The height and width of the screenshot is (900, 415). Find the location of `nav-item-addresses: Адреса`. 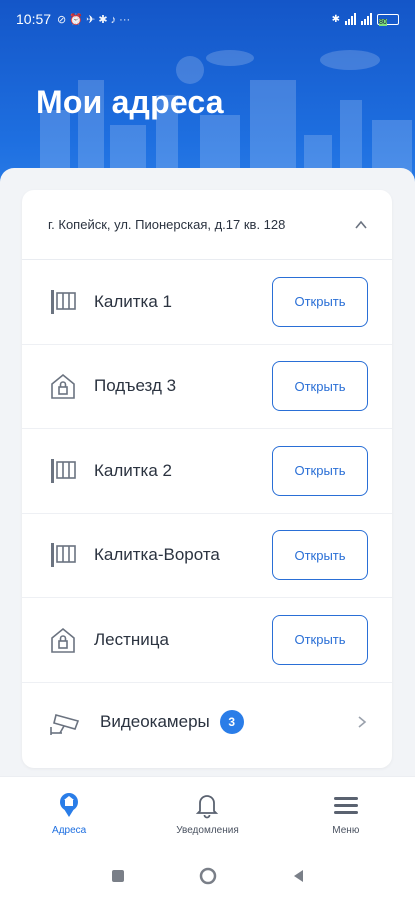

nav-item-addresses: Адреса is located at coordinates (69, 813).